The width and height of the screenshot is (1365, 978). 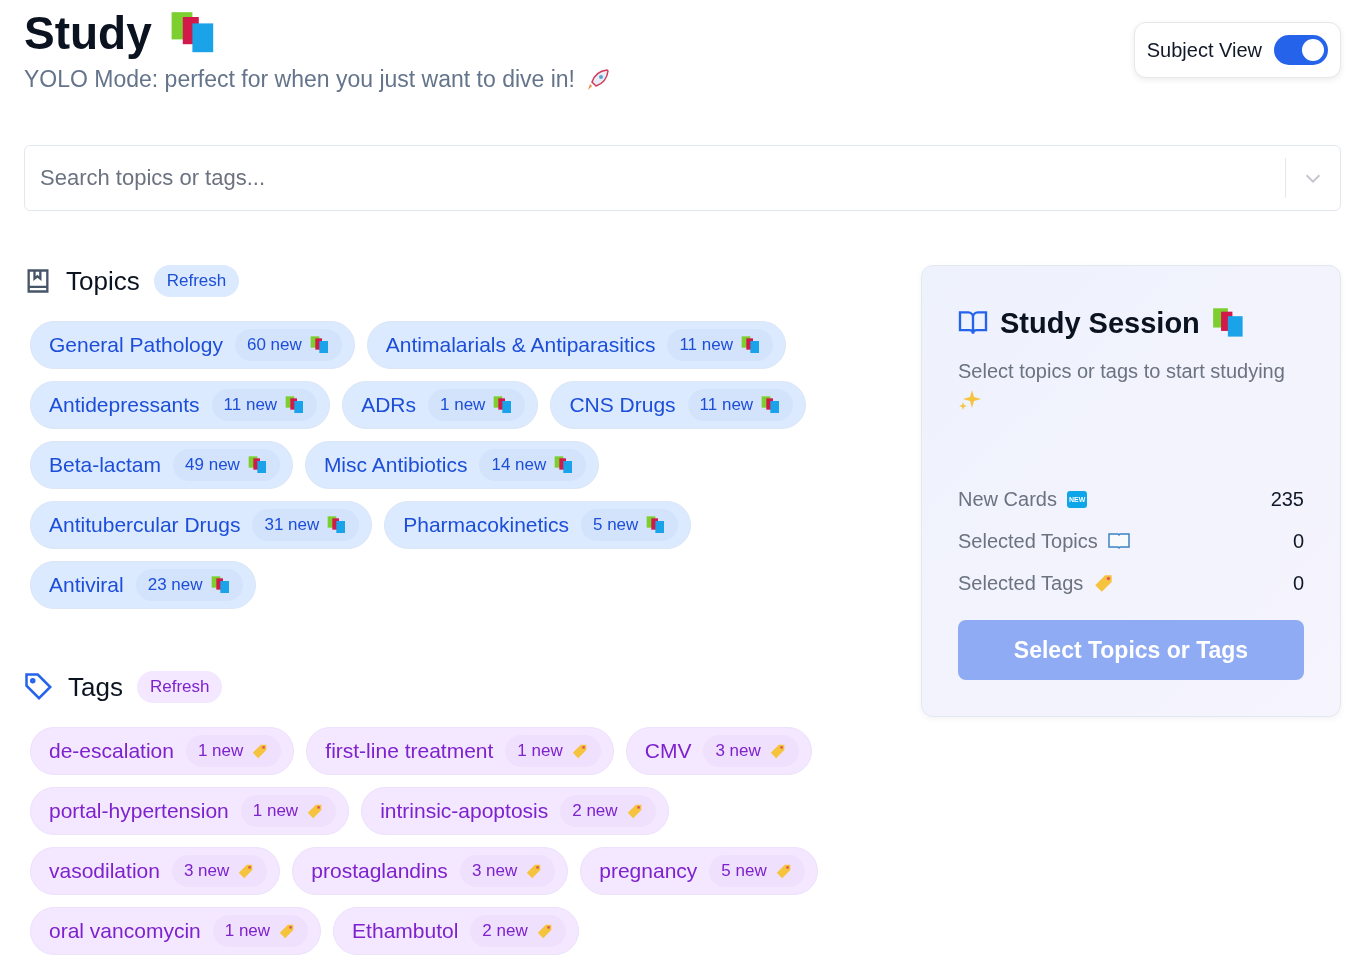 I want to click on topic-chip: Antiviral 23 new, so click(x=143, y=585).